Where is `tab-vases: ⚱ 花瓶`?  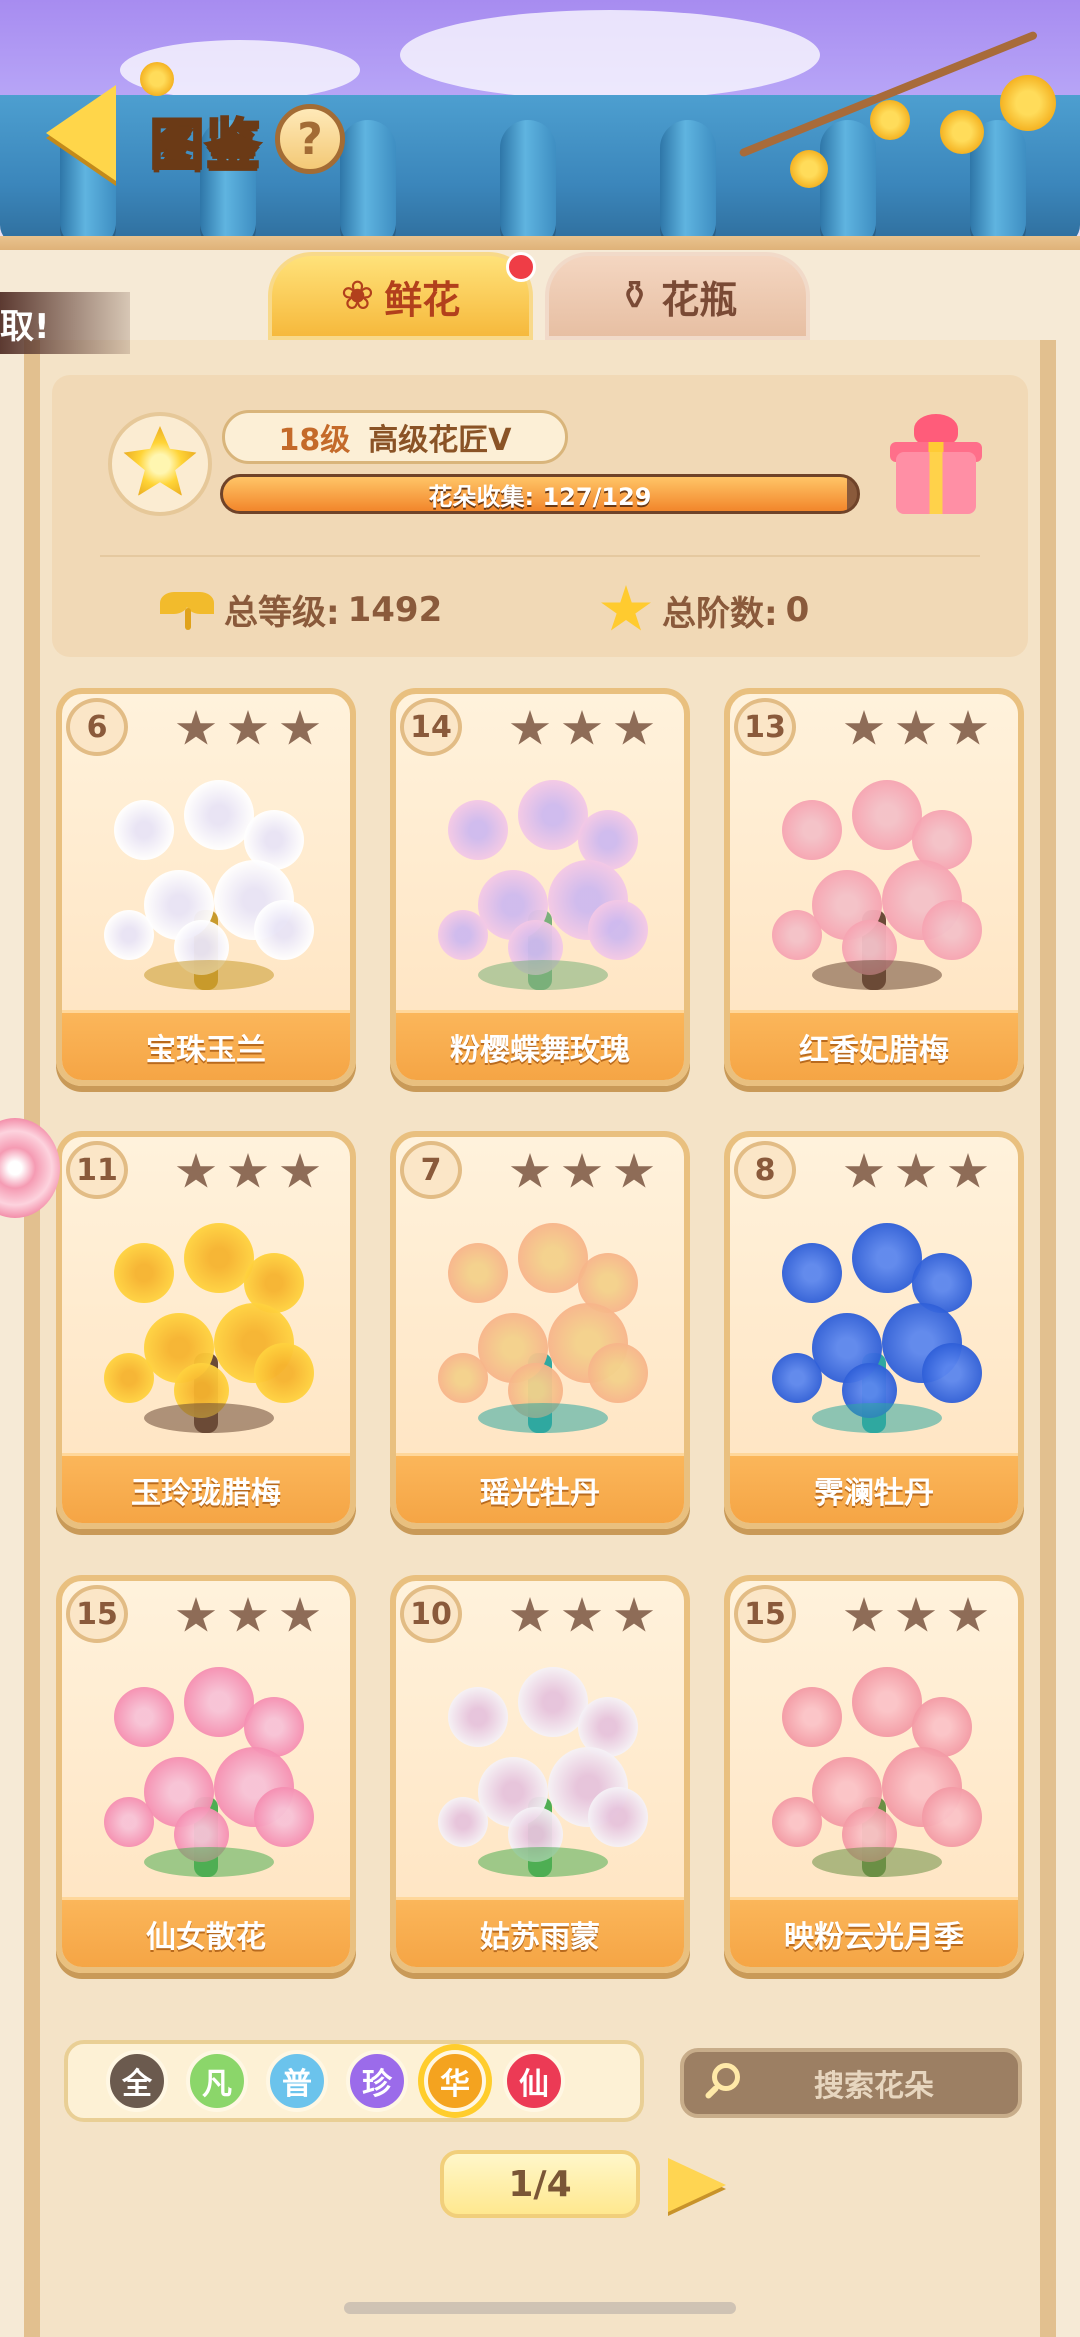
tab-vases: ⚱ 花瓶 is located at coordinates (677, 296).